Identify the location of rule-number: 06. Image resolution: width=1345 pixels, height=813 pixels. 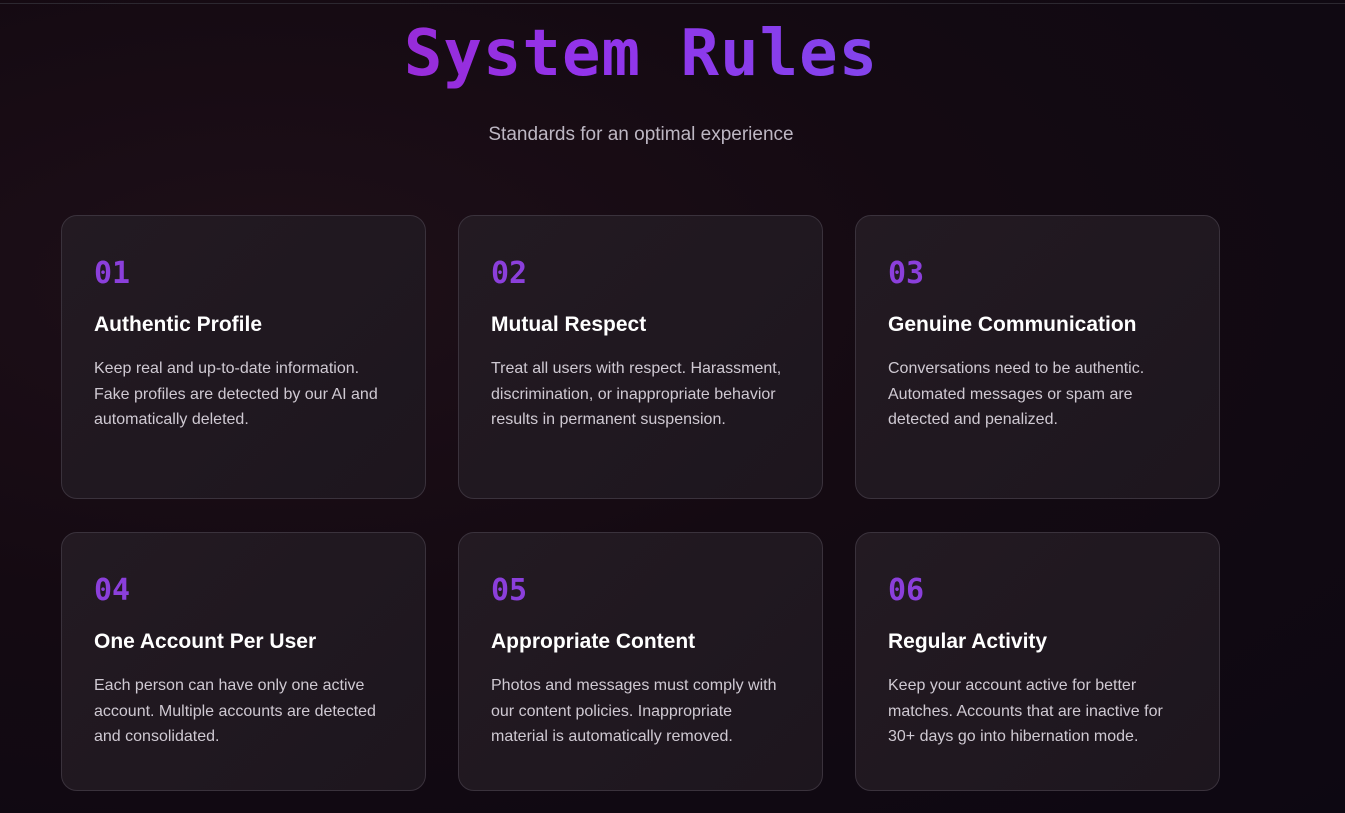
(906, 590).